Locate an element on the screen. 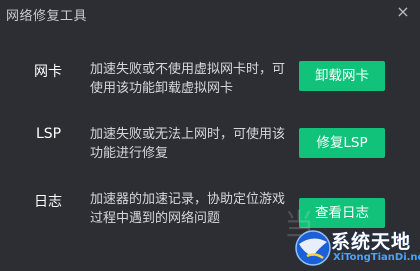  row-label-network-card: 网卡 is located at coordinates (48, 72).